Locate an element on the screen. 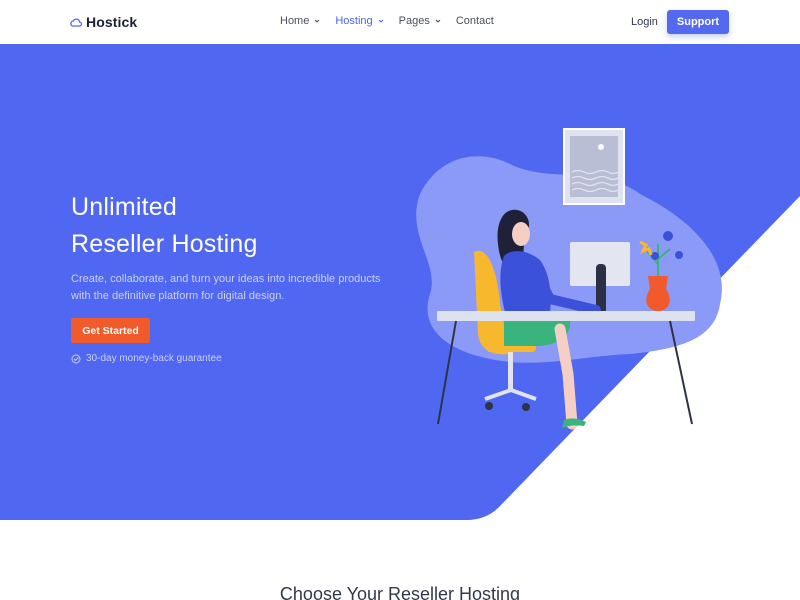 The width and height of the screenshot is (800, 600). hero-title-line-2: Reseller Hosting is located at coordinates (164, 244).